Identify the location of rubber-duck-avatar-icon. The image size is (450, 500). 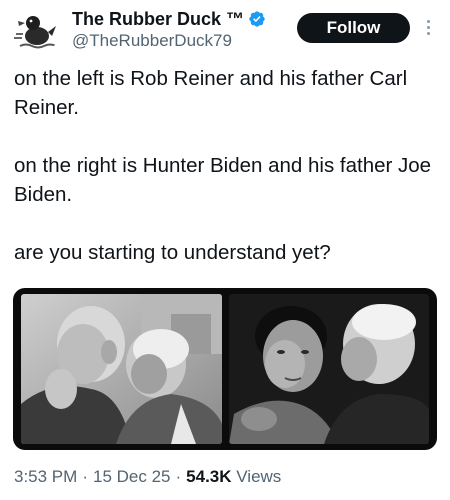
(36, 30).